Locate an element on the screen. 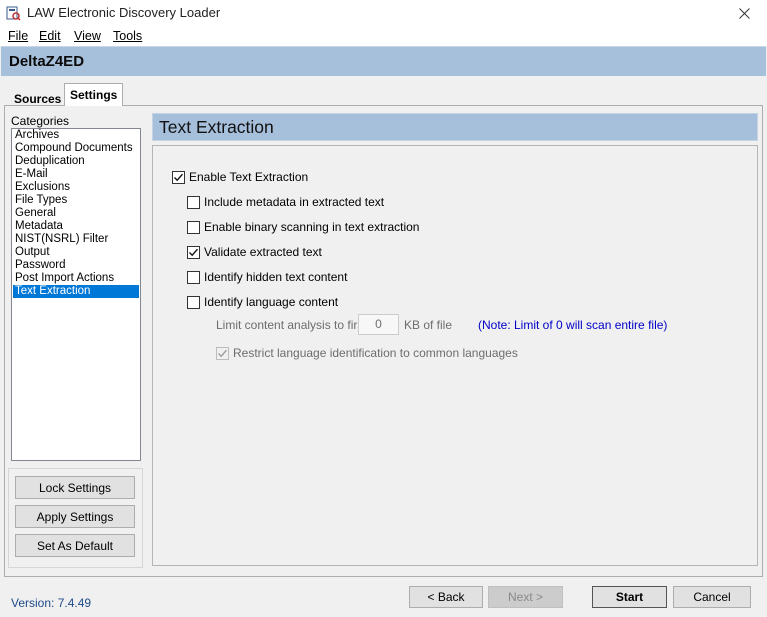 The image size is (767, 617). menu-edit: Edit is located at coordinates (50, 36).